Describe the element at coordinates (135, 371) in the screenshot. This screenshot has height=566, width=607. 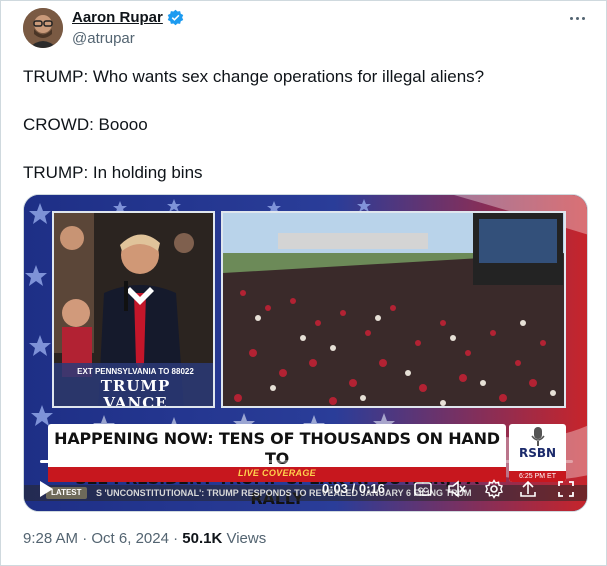
I see `text-to-join-banner: EXT PENNSYLVANIA TO 88022` at that location.